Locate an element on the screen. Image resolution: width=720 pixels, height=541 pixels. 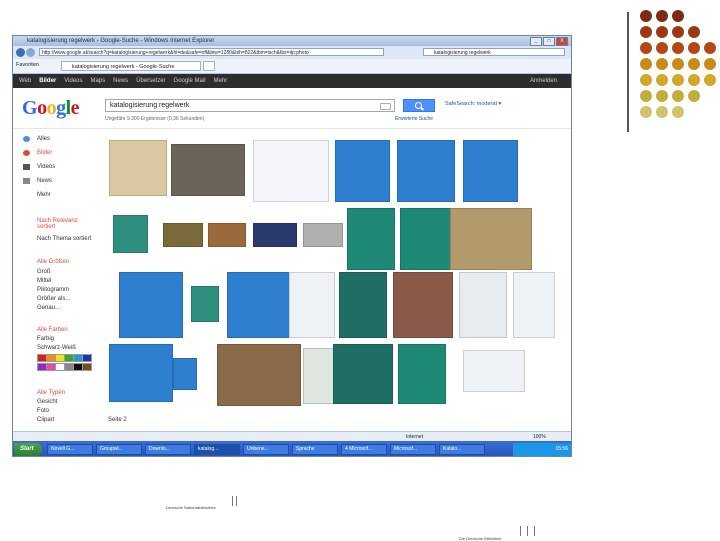
gbar-link-web: Web is located at coordinates (25, 81).